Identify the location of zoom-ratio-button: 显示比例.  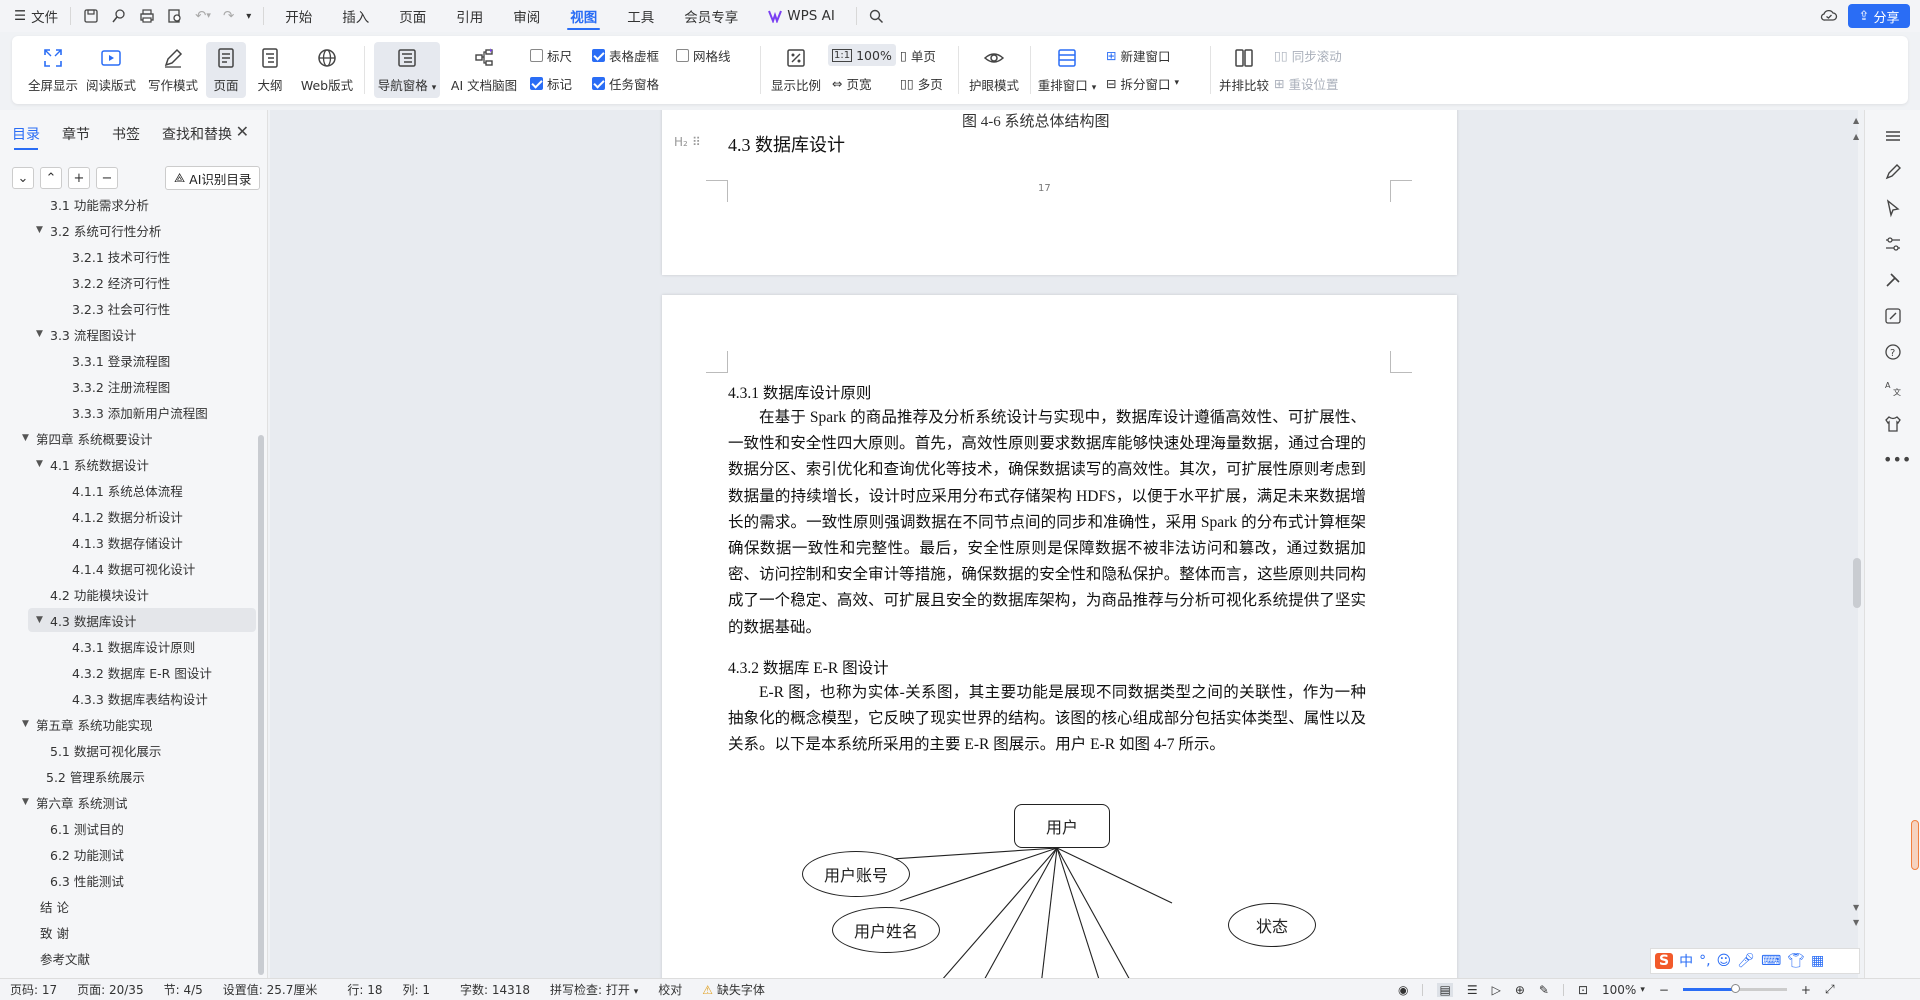
(796, 70).